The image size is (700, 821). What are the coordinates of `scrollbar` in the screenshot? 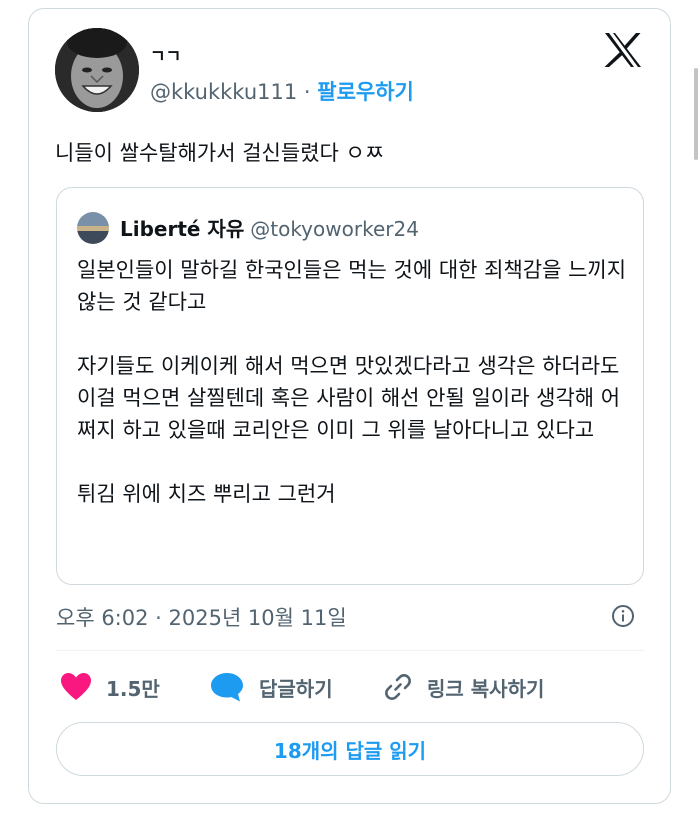 It's located at (696, 114).